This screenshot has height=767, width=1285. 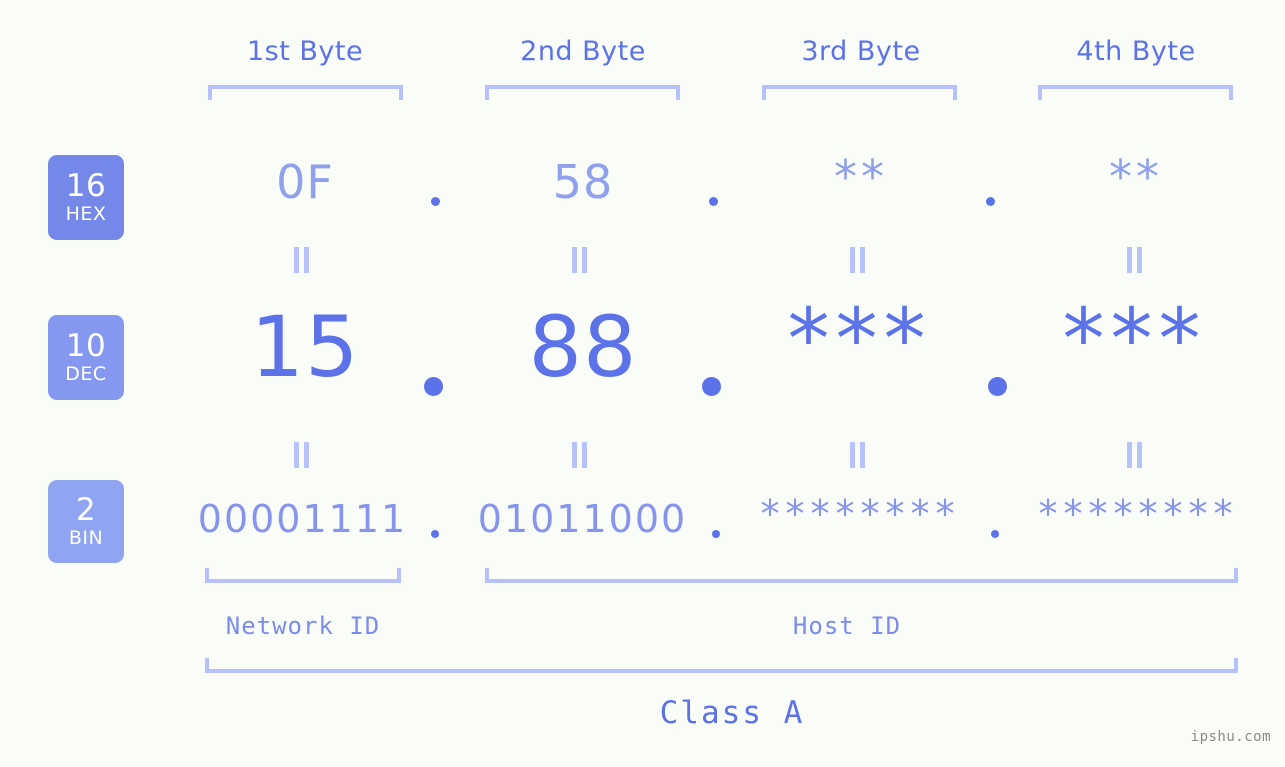 What do you see at coordinates (861, 177) in the screenshot?
I see `hex-byte-3: **` at bounding box center [861, 177].